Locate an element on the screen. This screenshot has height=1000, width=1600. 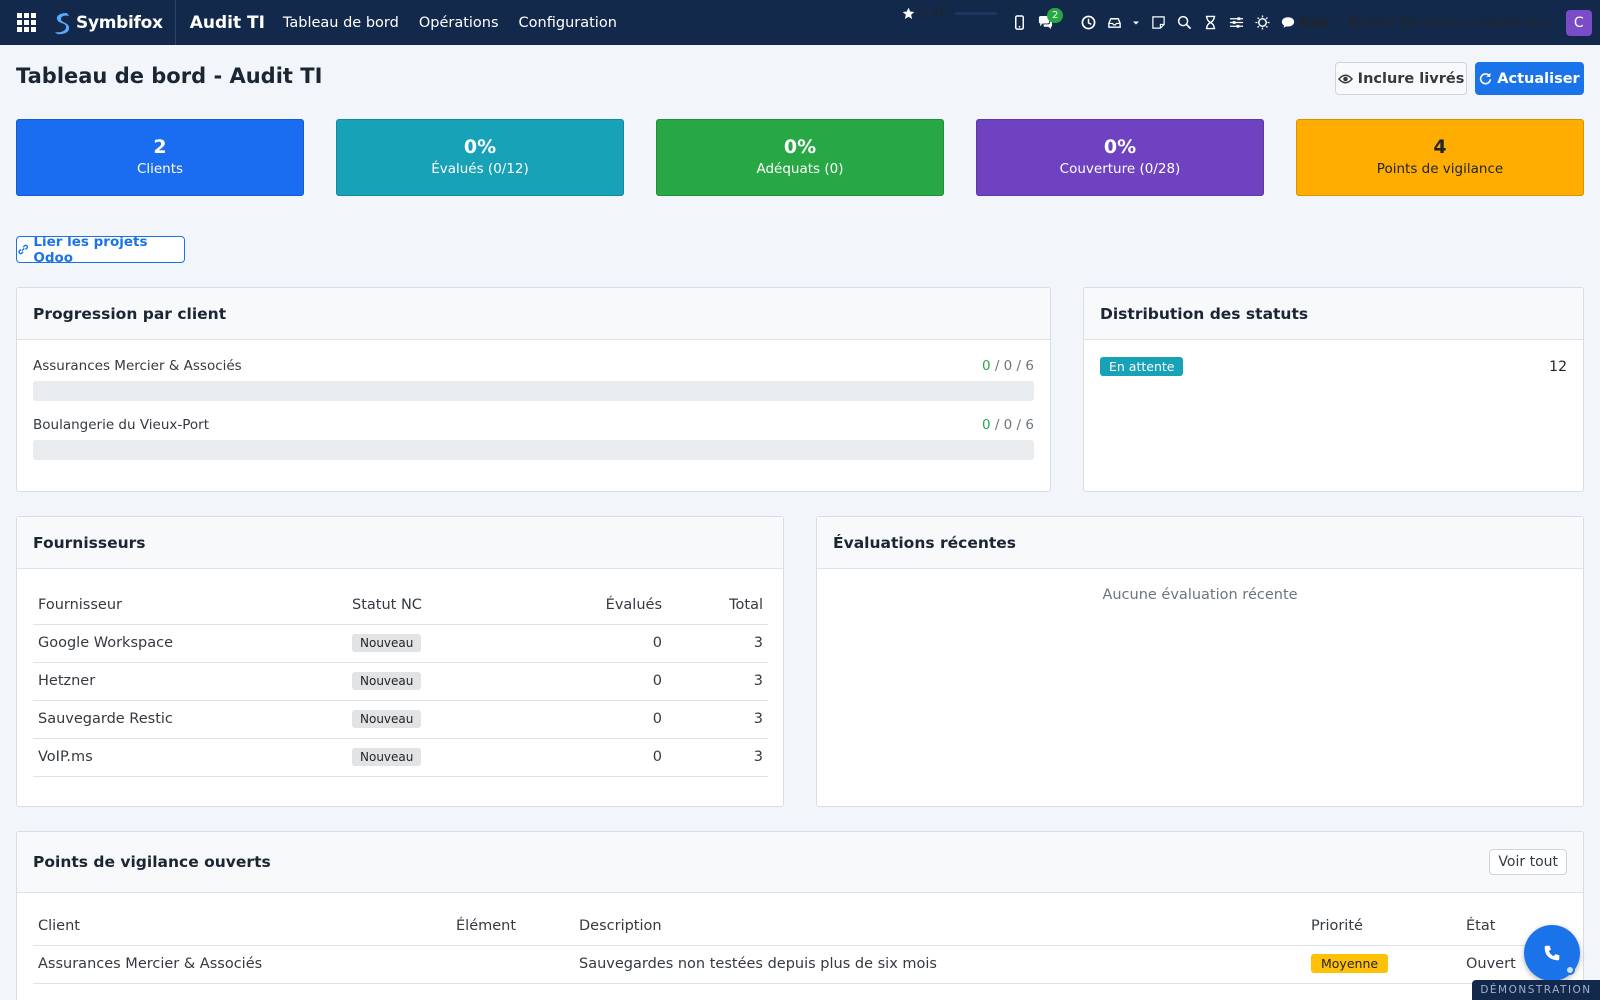
xp-progress-bar is located at coordinates (976, 13).